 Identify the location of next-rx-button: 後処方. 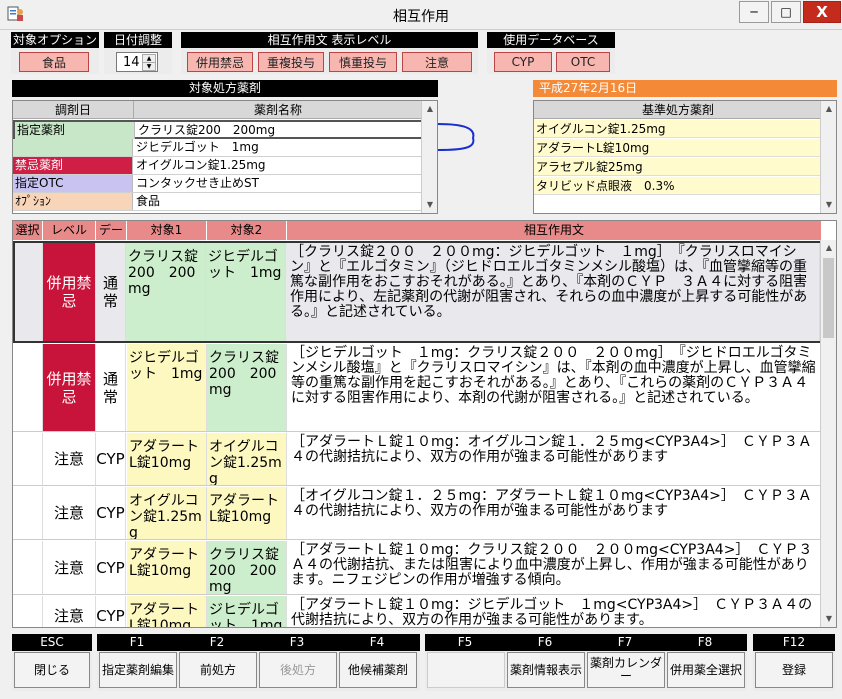
(298, 670).